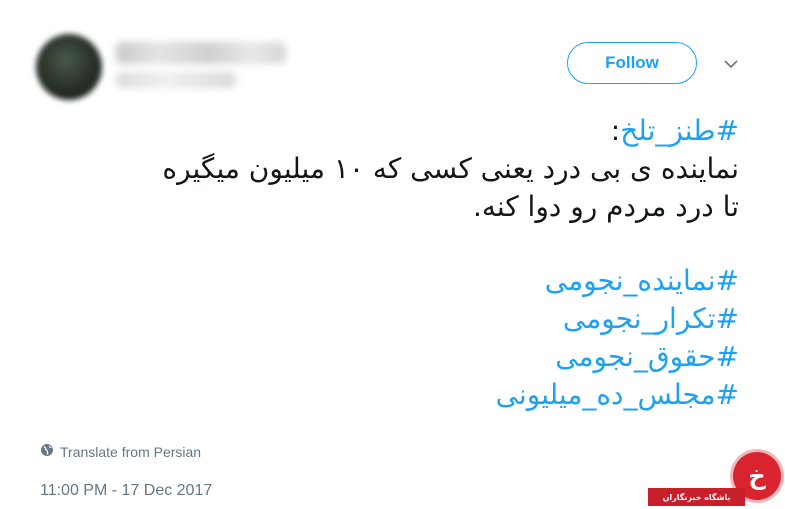 The image size is (785, 509). I want to click on hashtag-link: #تکرار_نجومی, so click(651, 318).